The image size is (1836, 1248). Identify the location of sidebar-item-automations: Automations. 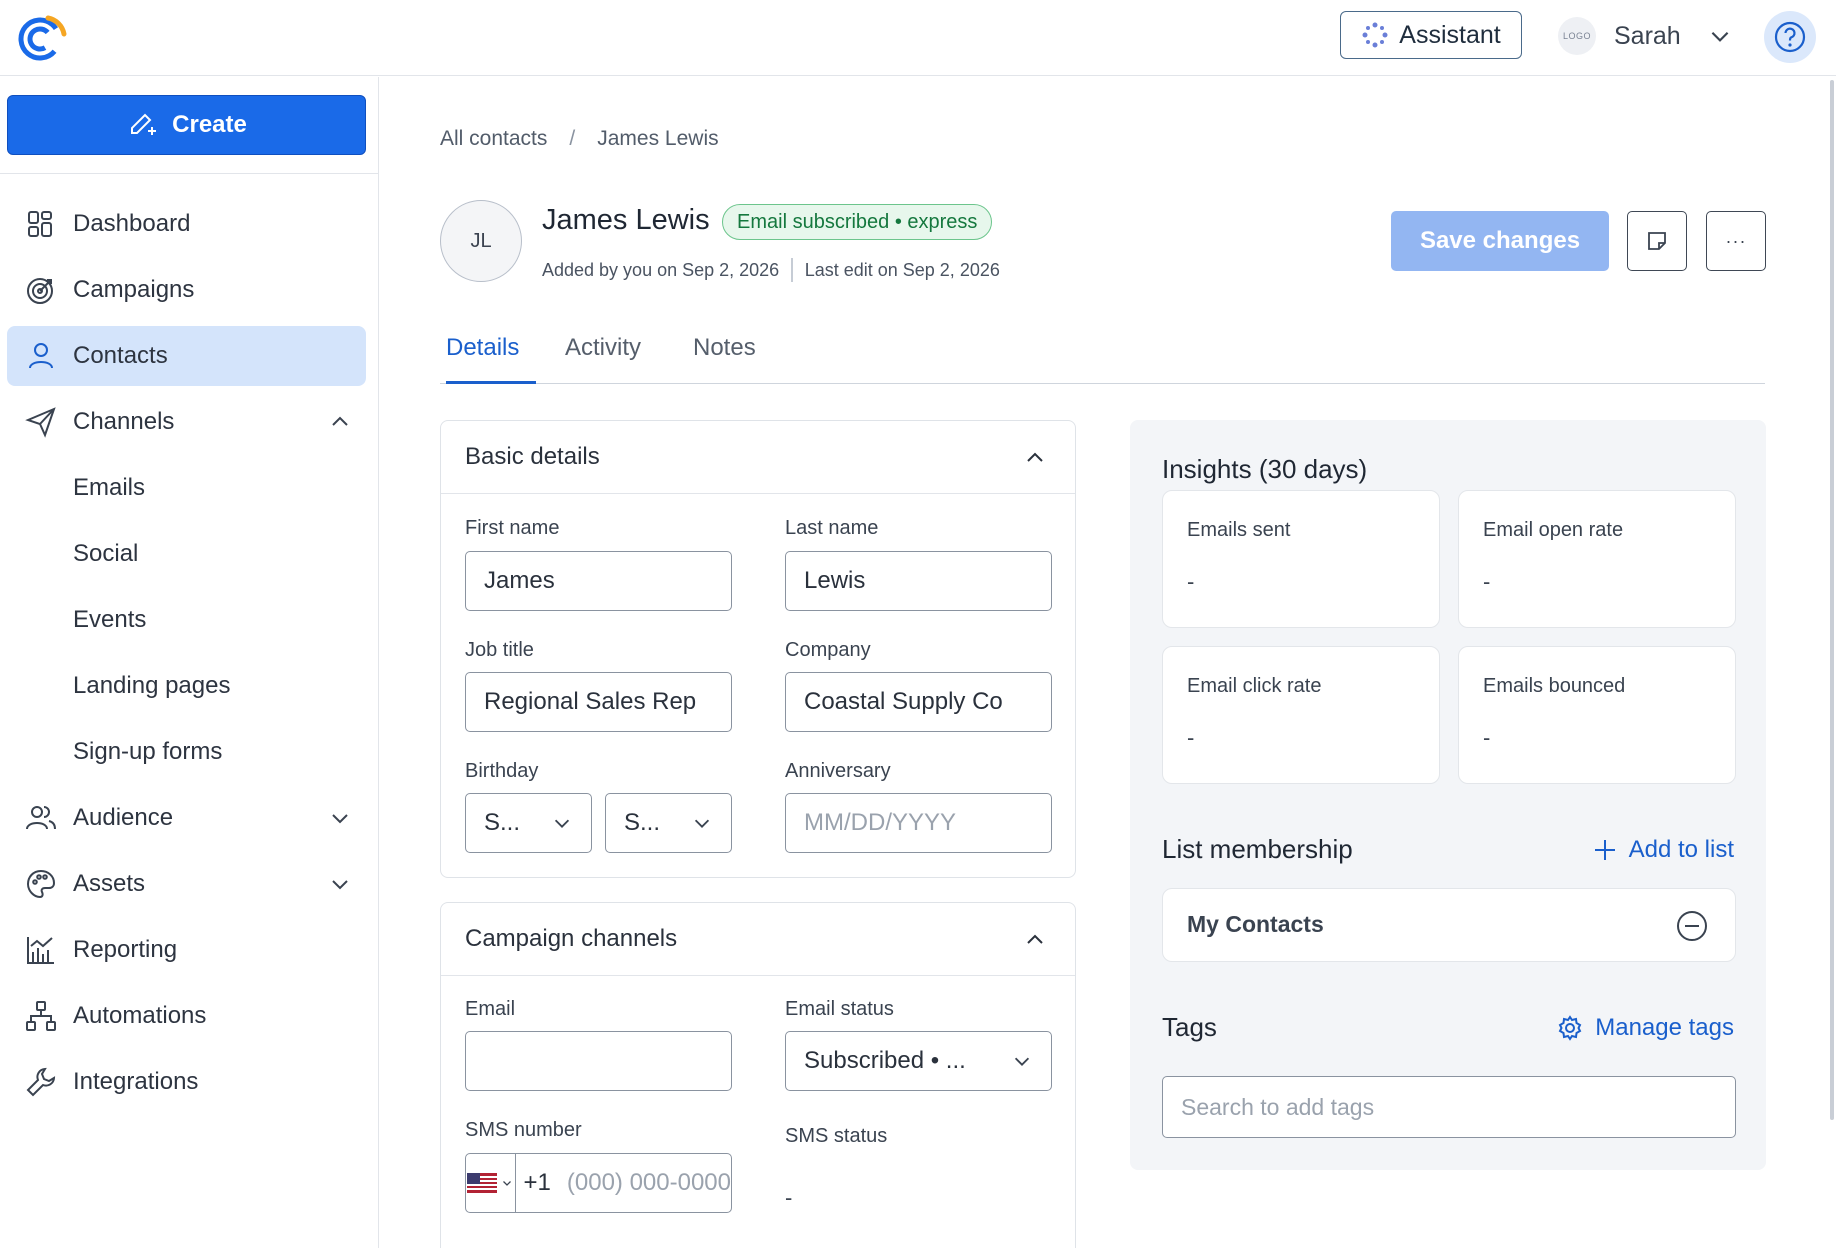
(186, 1016).